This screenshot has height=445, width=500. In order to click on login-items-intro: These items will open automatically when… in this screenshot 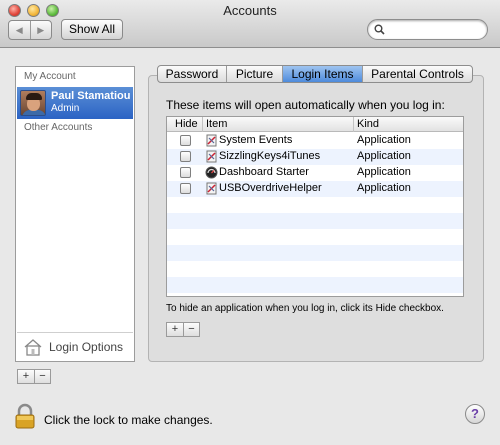, I will do `click(305, 105)`.